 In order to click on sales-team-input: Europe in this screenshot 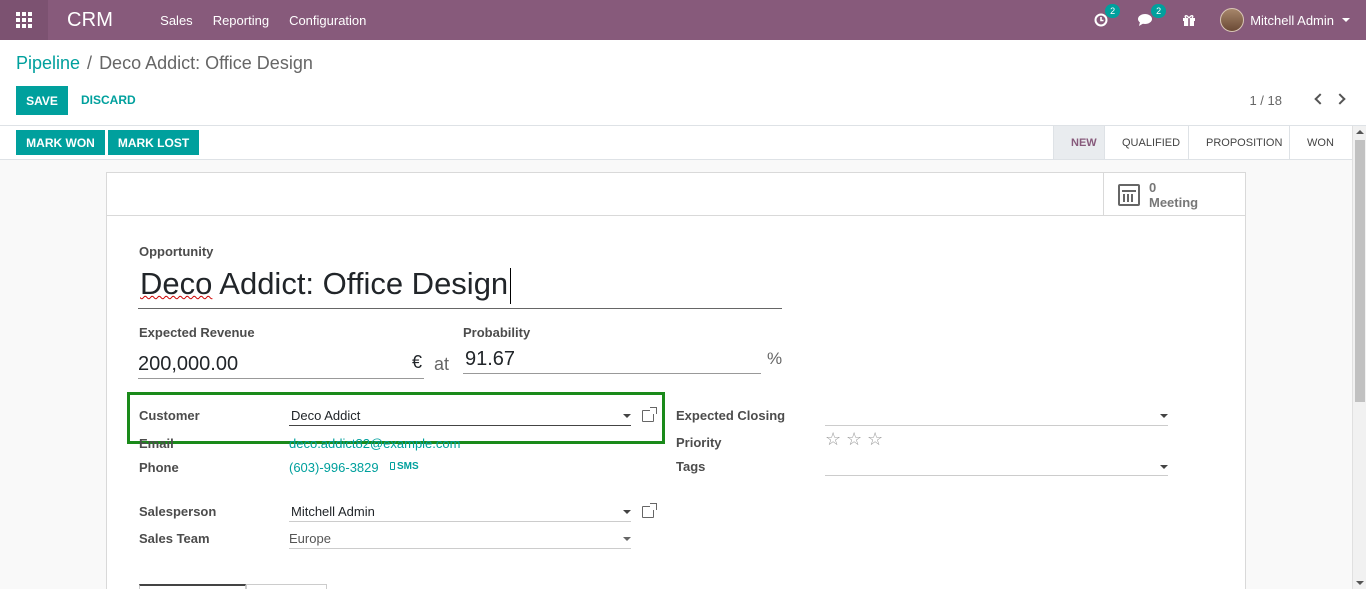, I will do `click(460, 539)`.